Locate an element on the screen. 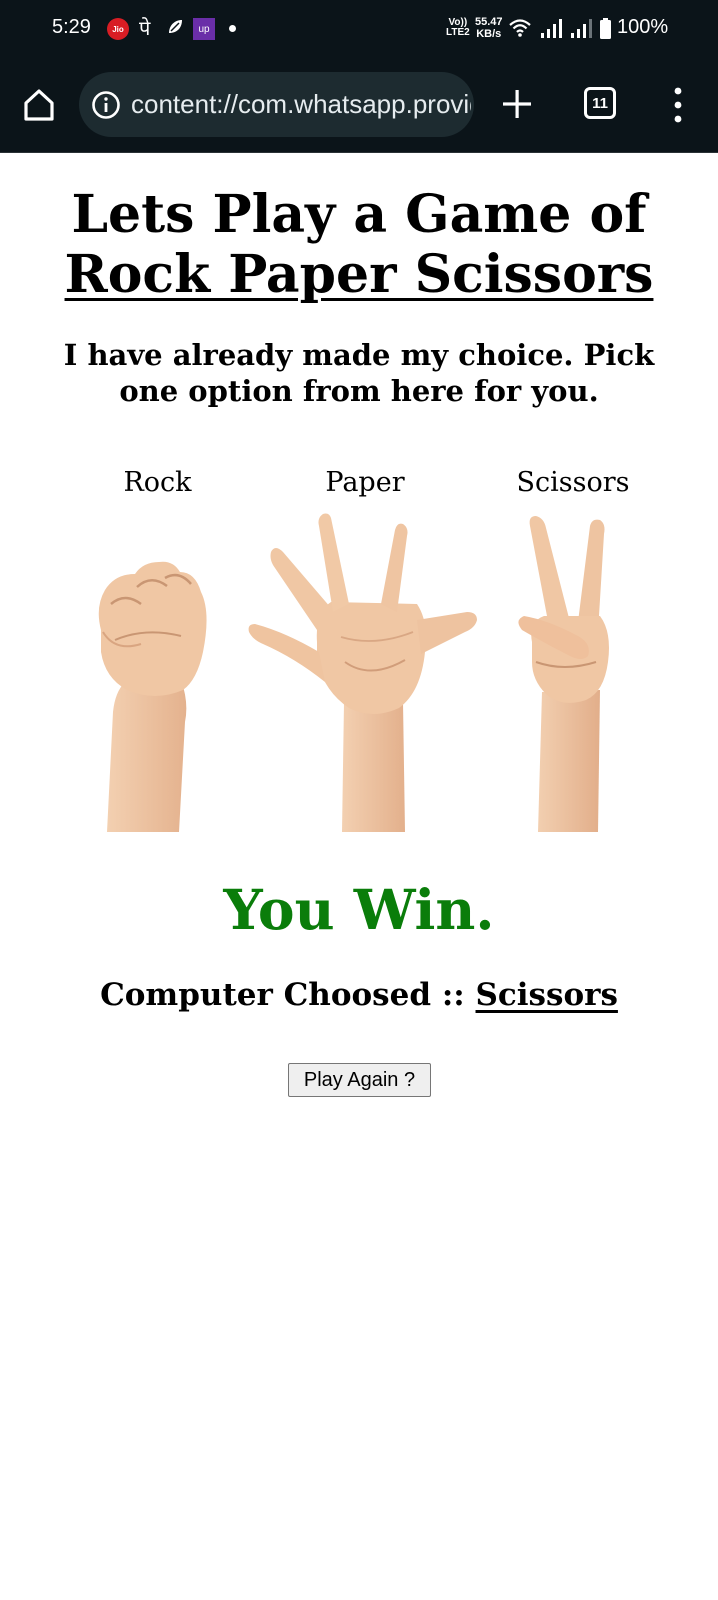 The height and width of the screenshot is (1600, 718). signal-sim2-icon is located at coordinates (581, 28).